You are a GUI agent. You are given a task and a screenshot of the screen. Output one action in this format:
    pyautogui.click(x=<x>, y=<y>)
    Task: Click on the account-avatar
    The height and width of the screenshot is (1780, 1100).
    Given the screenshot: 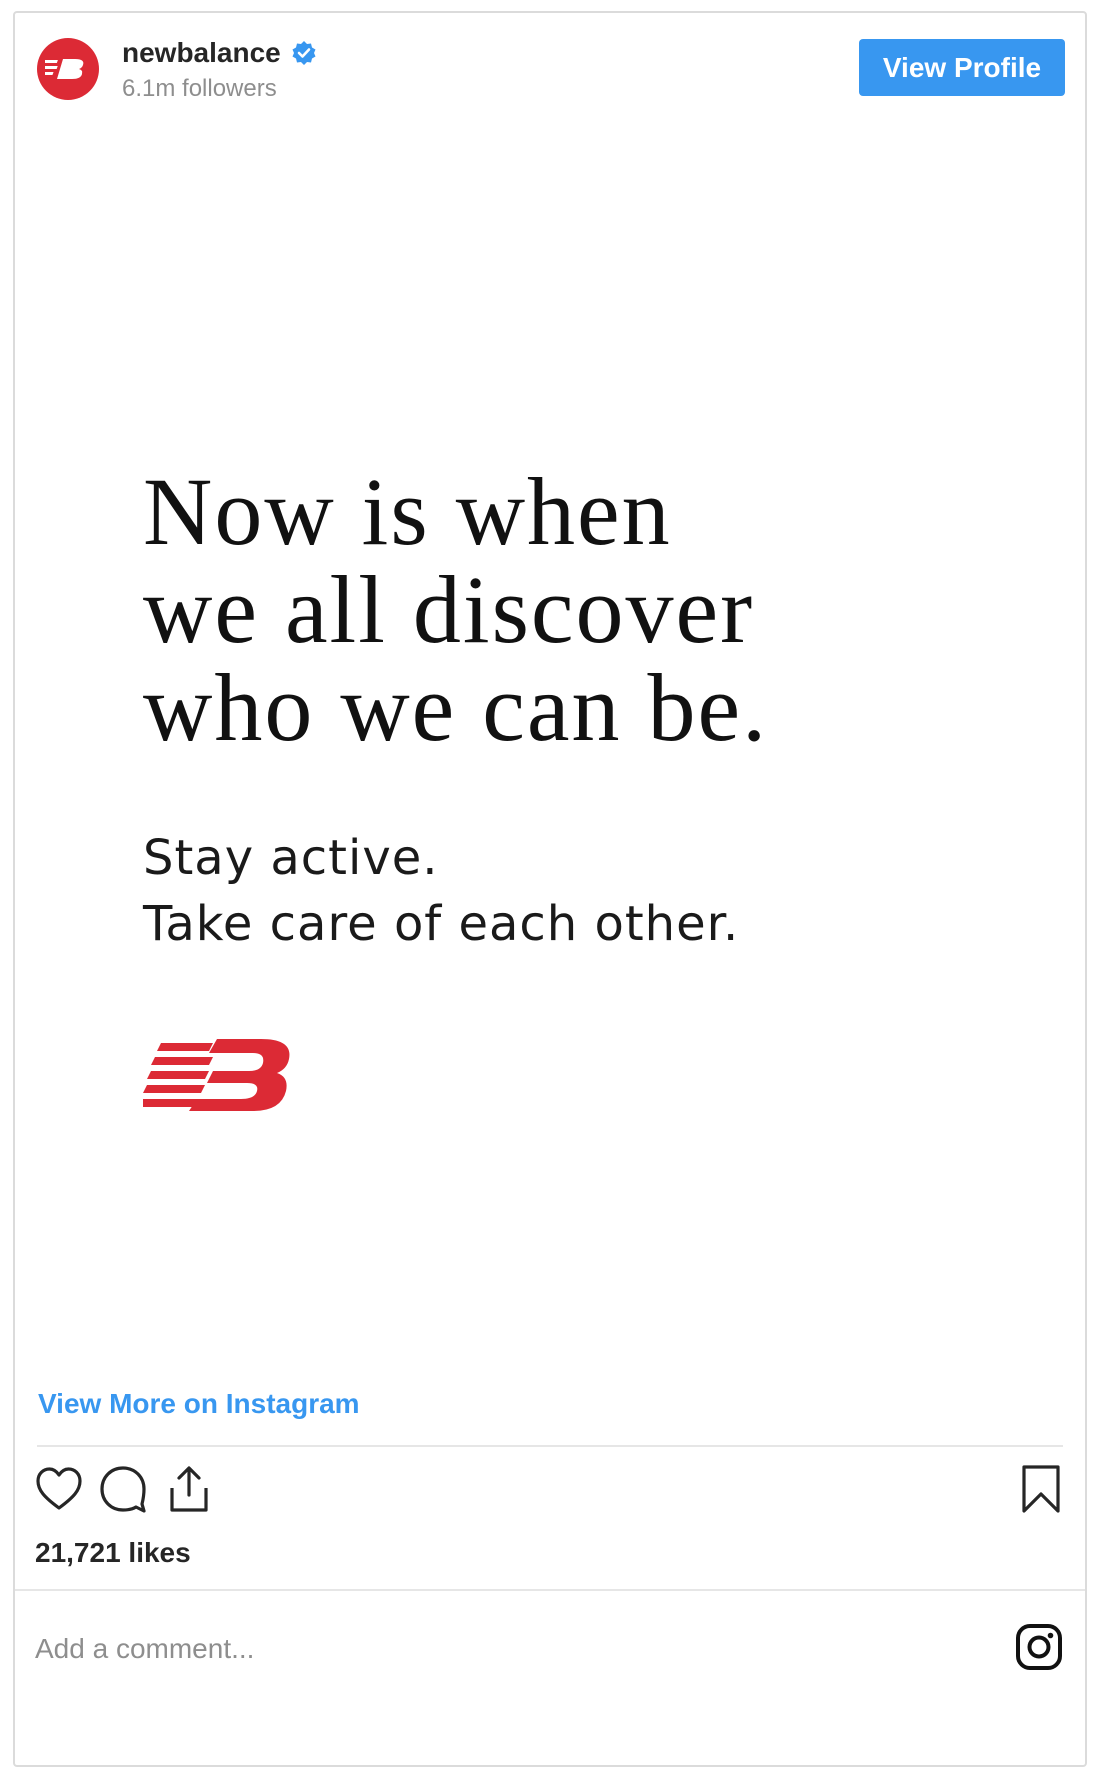 What is the action you would take?
    pyautogui.click(x=68, y=69)
    